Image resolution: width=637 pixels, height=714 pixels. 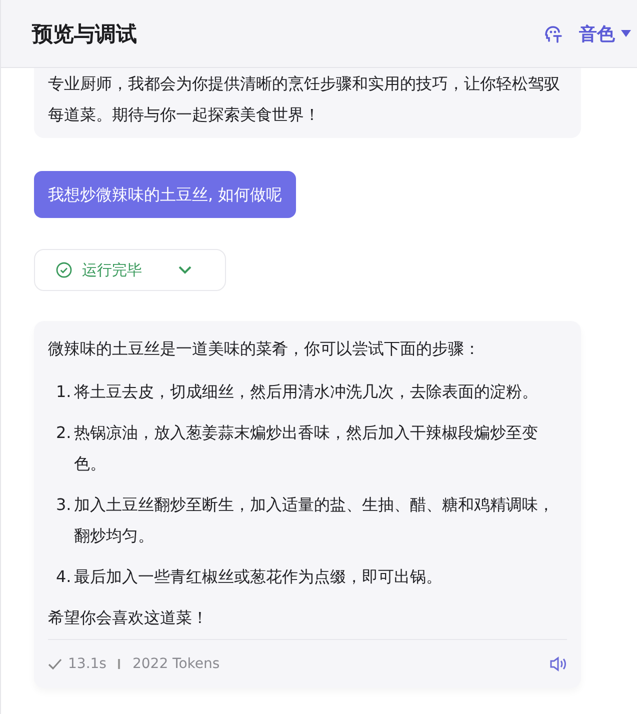 What do you see at coordinates (64, 505) in the screenshot?
I see `step-number: 3.` at bounding box center [64, 505].